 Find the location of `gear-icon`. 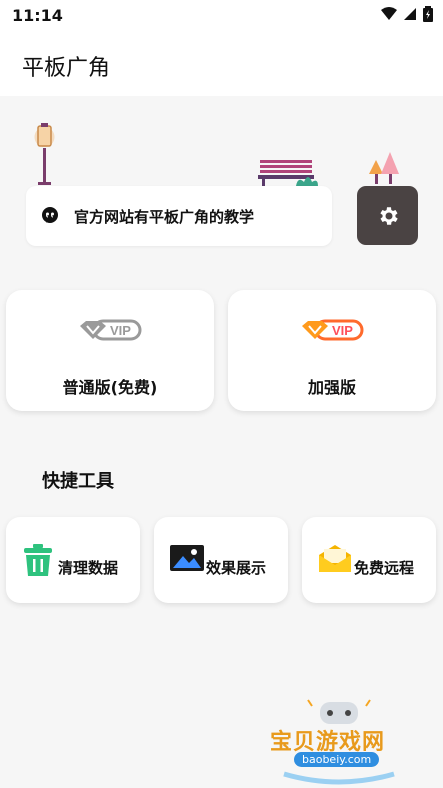

gear-icon is located at coordinates (388, 215).